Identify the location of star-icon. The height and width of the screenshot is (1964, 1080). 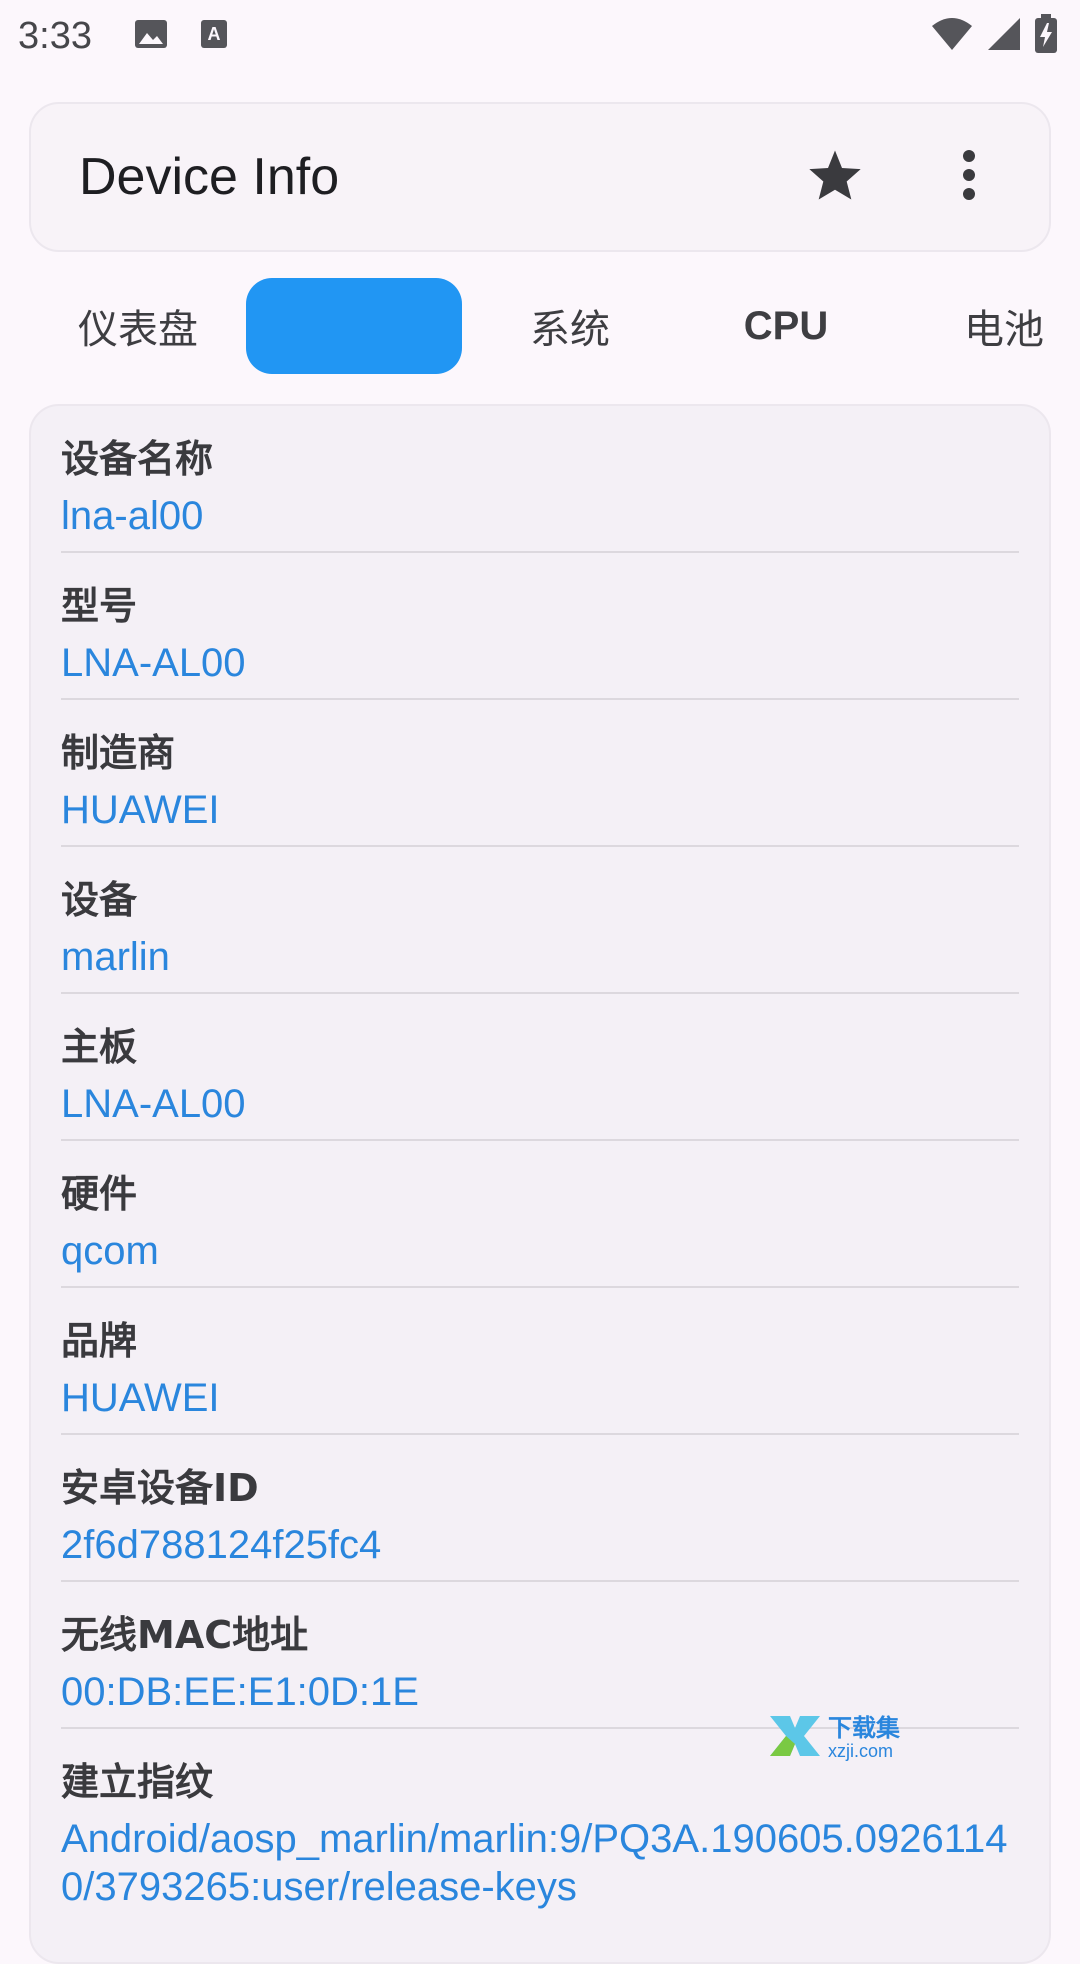
(835, 177).